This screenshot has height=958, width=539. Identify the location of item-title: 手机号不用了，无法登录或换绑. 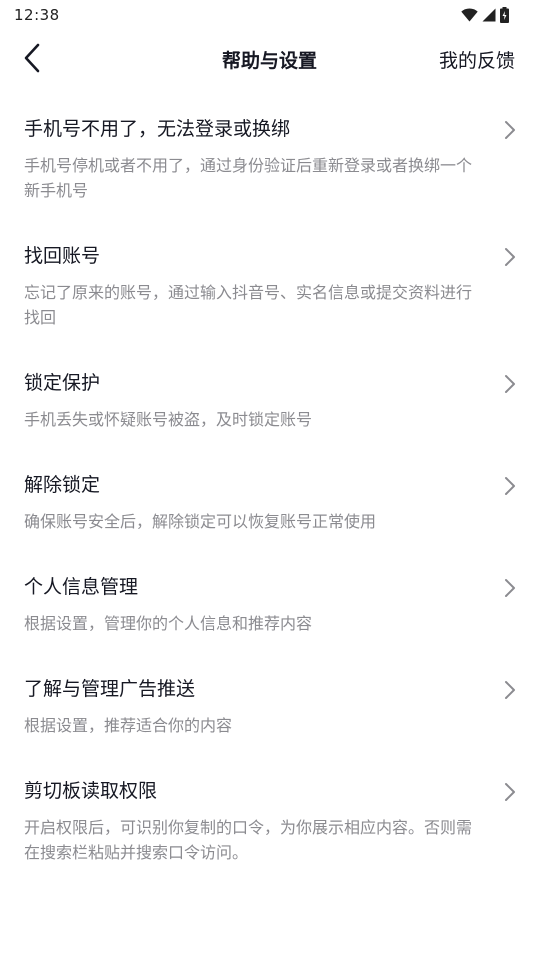
(157, 129).